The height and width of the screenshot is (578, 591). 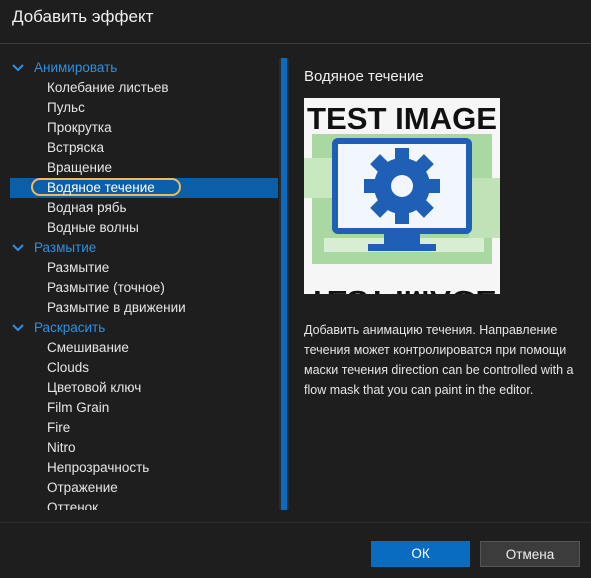 What do you see at coordinates (402, 186) in the screenshot?
I see `gear-icon` at bounding box center [402, 186].